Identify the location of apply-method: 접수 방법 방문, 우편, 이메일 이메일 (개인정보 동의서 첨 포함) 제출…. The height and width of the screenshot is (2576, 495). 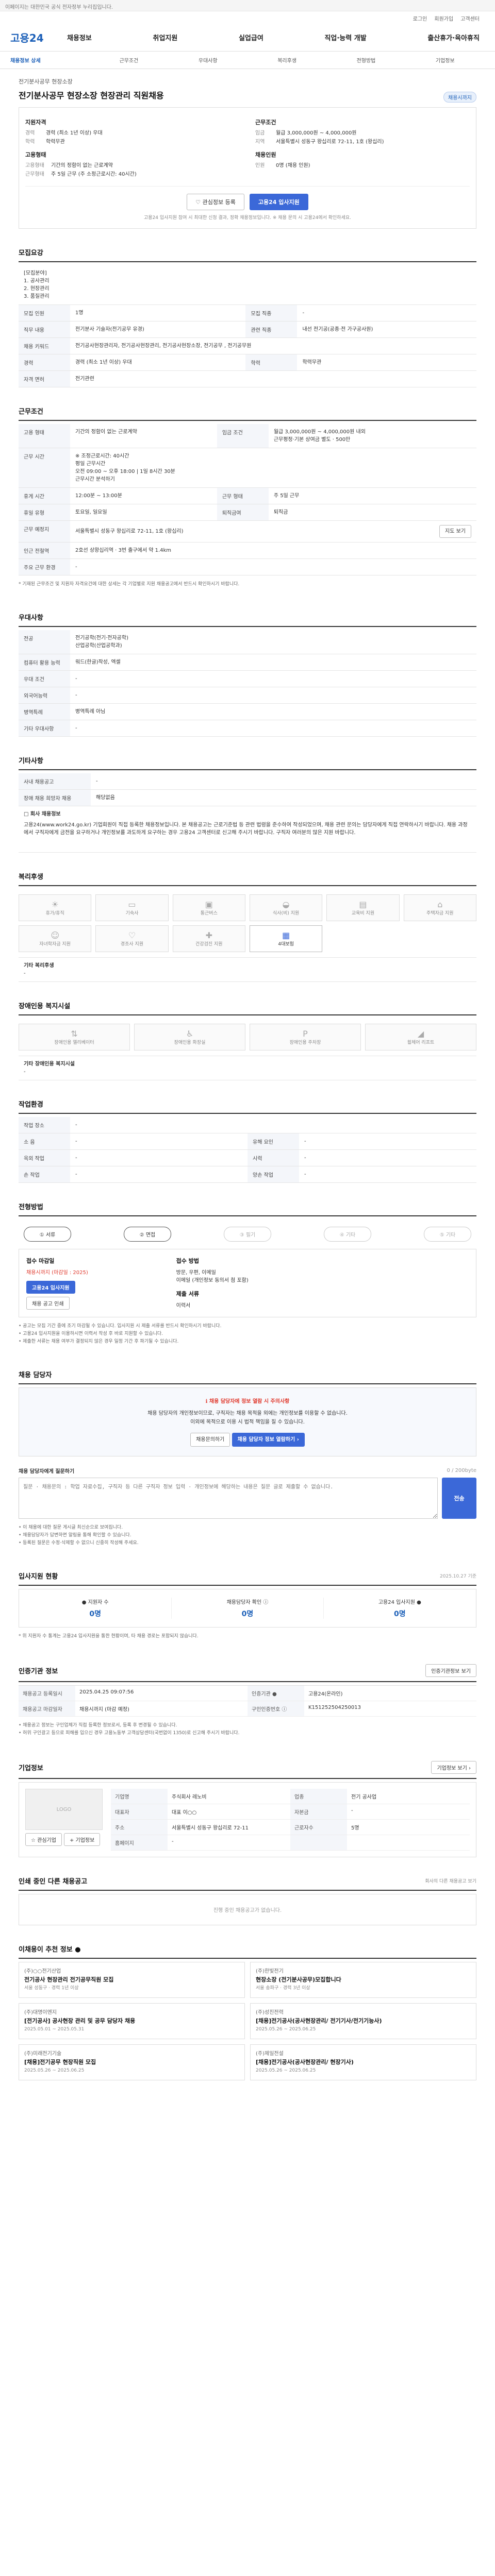
(247, 1283).